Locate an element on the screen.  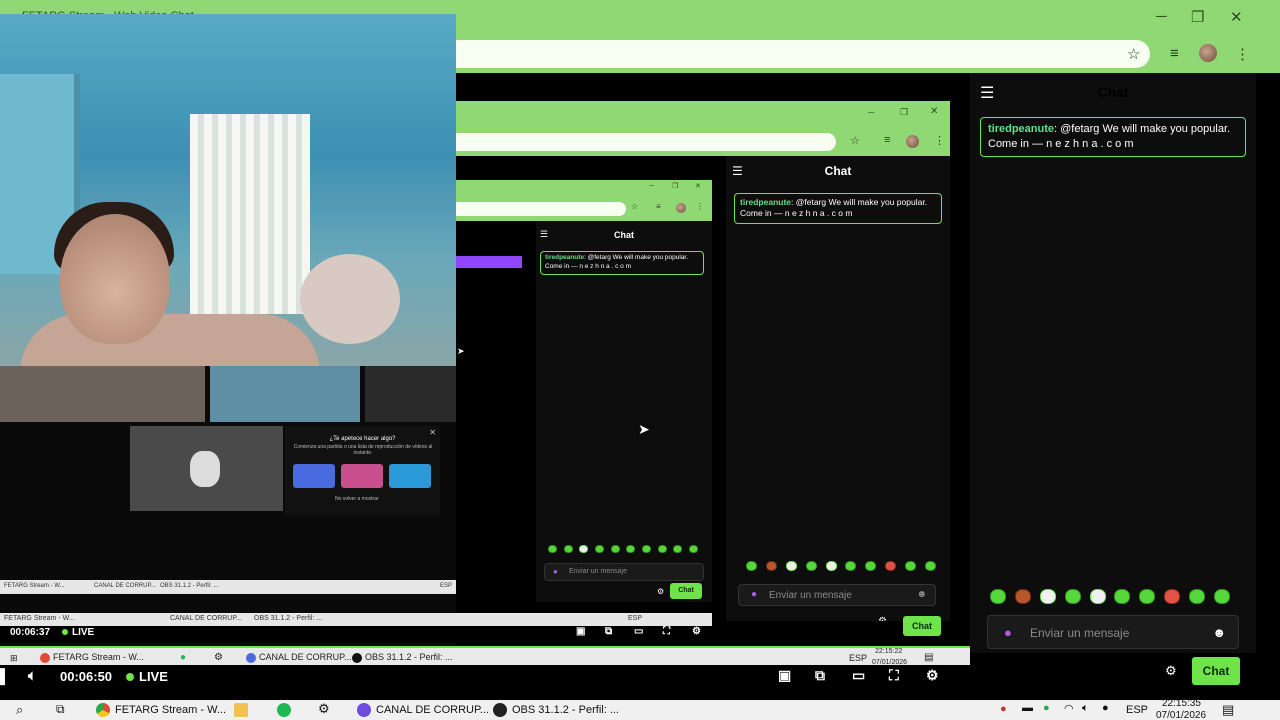
nested-emoji-icon: ☻ is located at coordinates (921, 594).